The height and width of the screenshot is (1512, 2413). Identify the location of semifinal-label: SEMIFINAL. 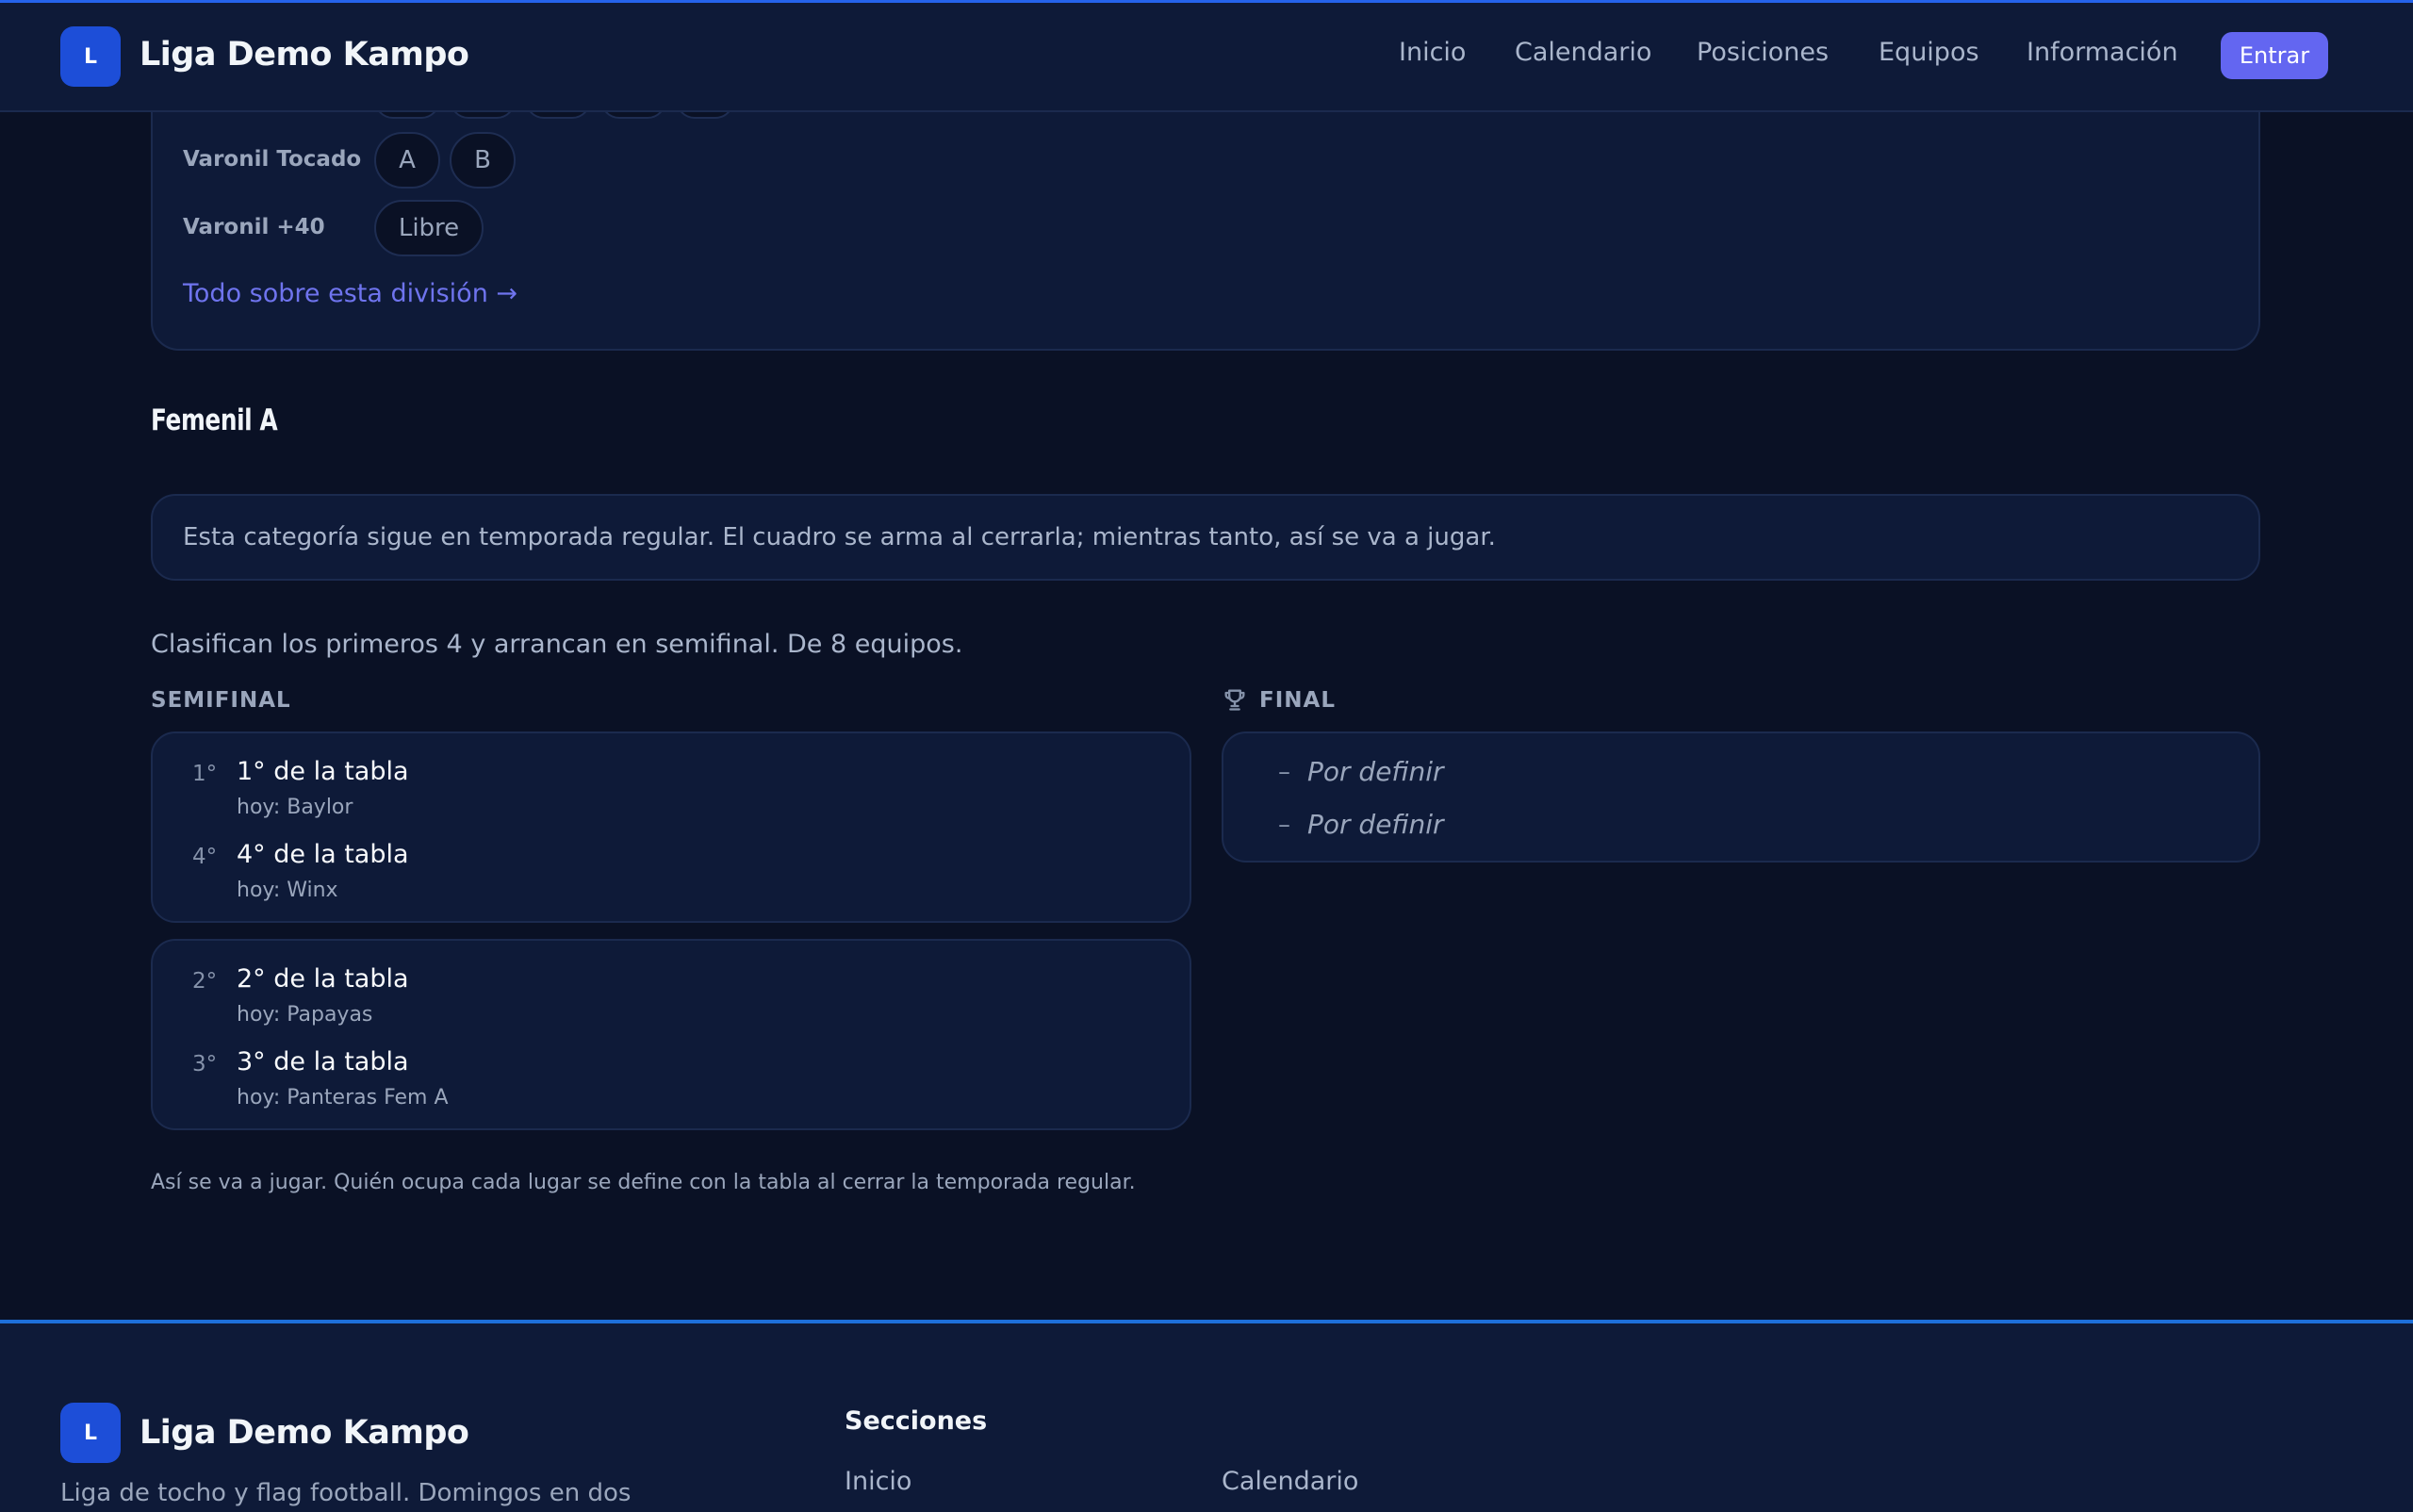
(221, 700).